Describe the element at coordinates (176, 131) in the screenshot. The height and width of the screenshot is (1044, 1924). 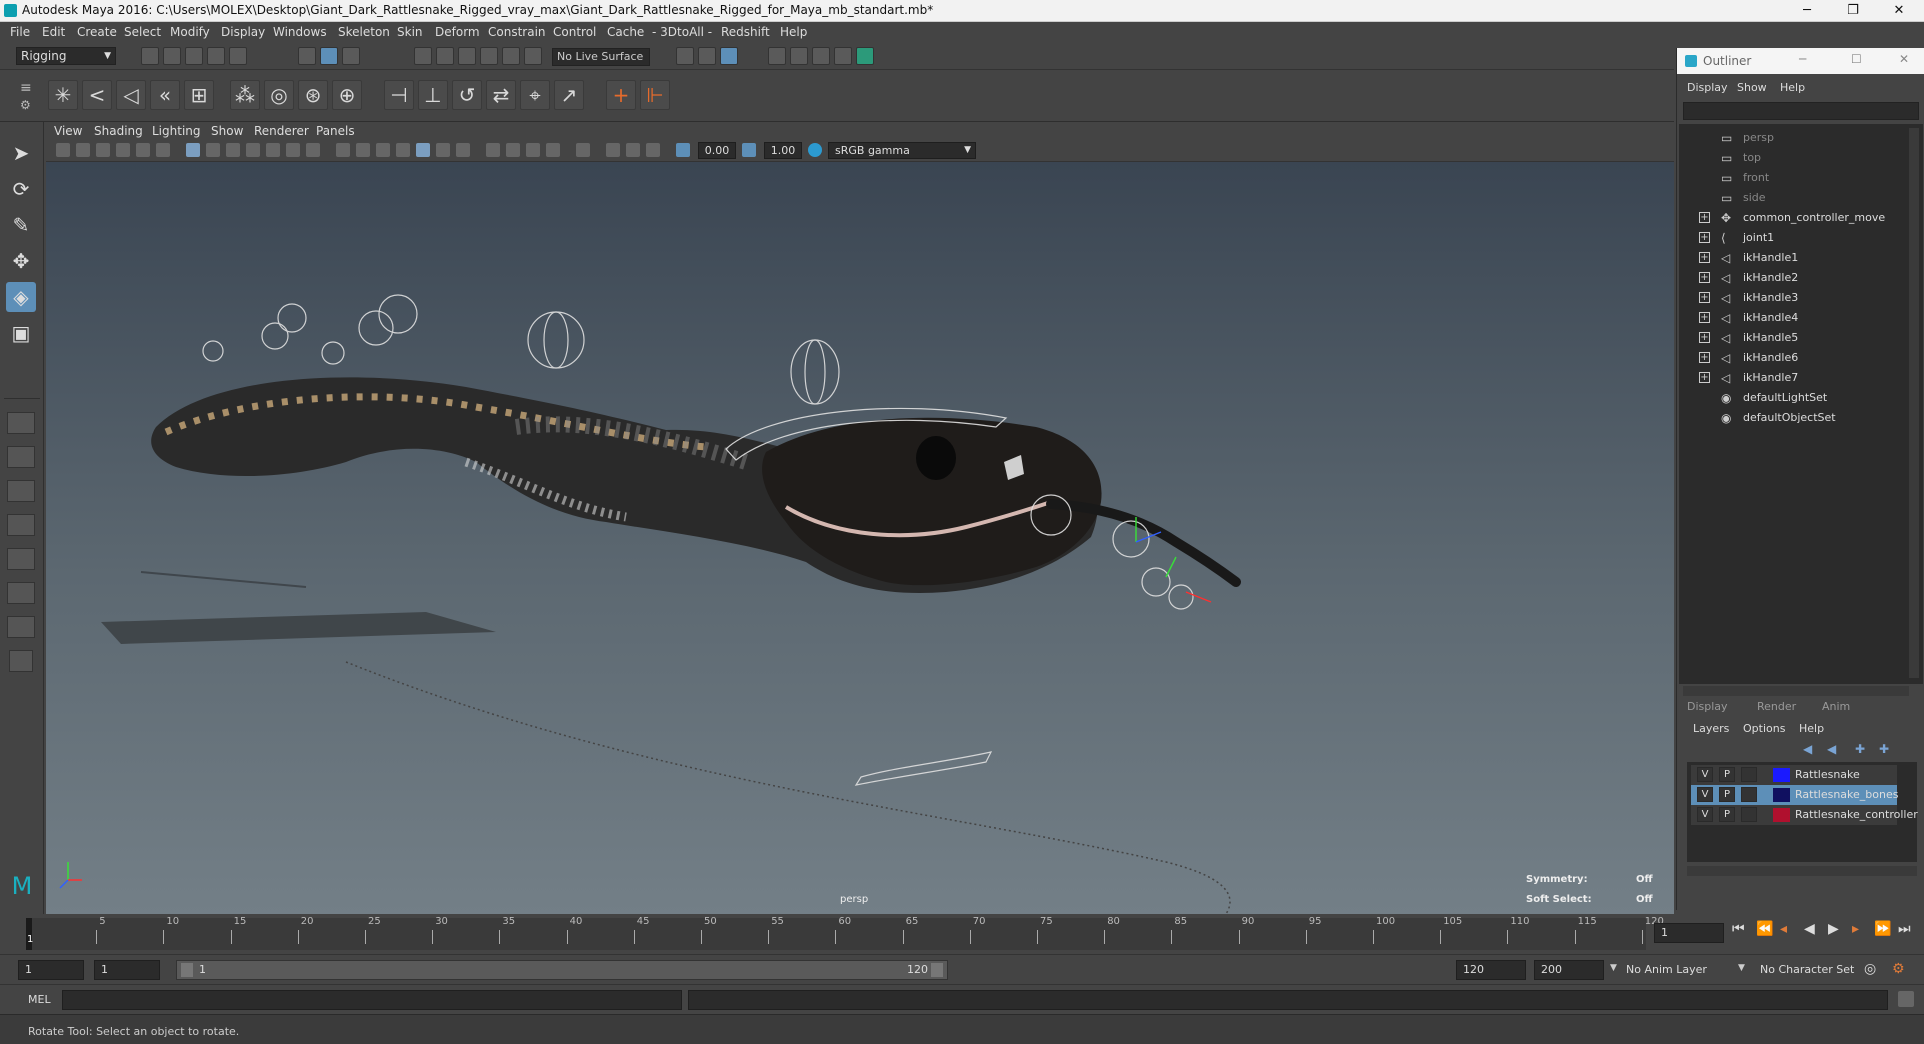
I see `vp-menu-lighting: Lighting` at that location.